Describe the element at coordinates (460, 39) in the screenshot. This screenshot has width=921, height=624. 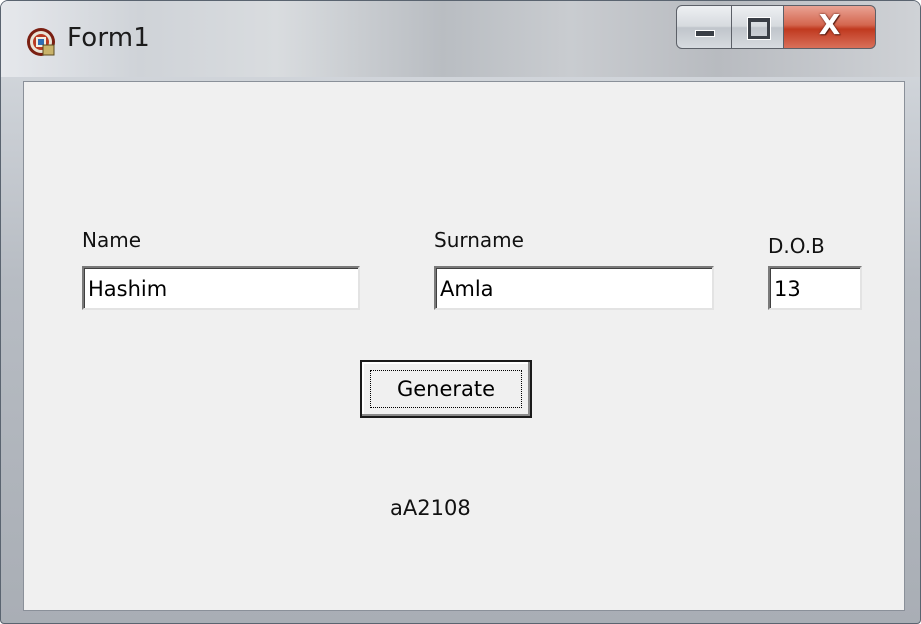
I see `title-bar: Form1 X` at that location.